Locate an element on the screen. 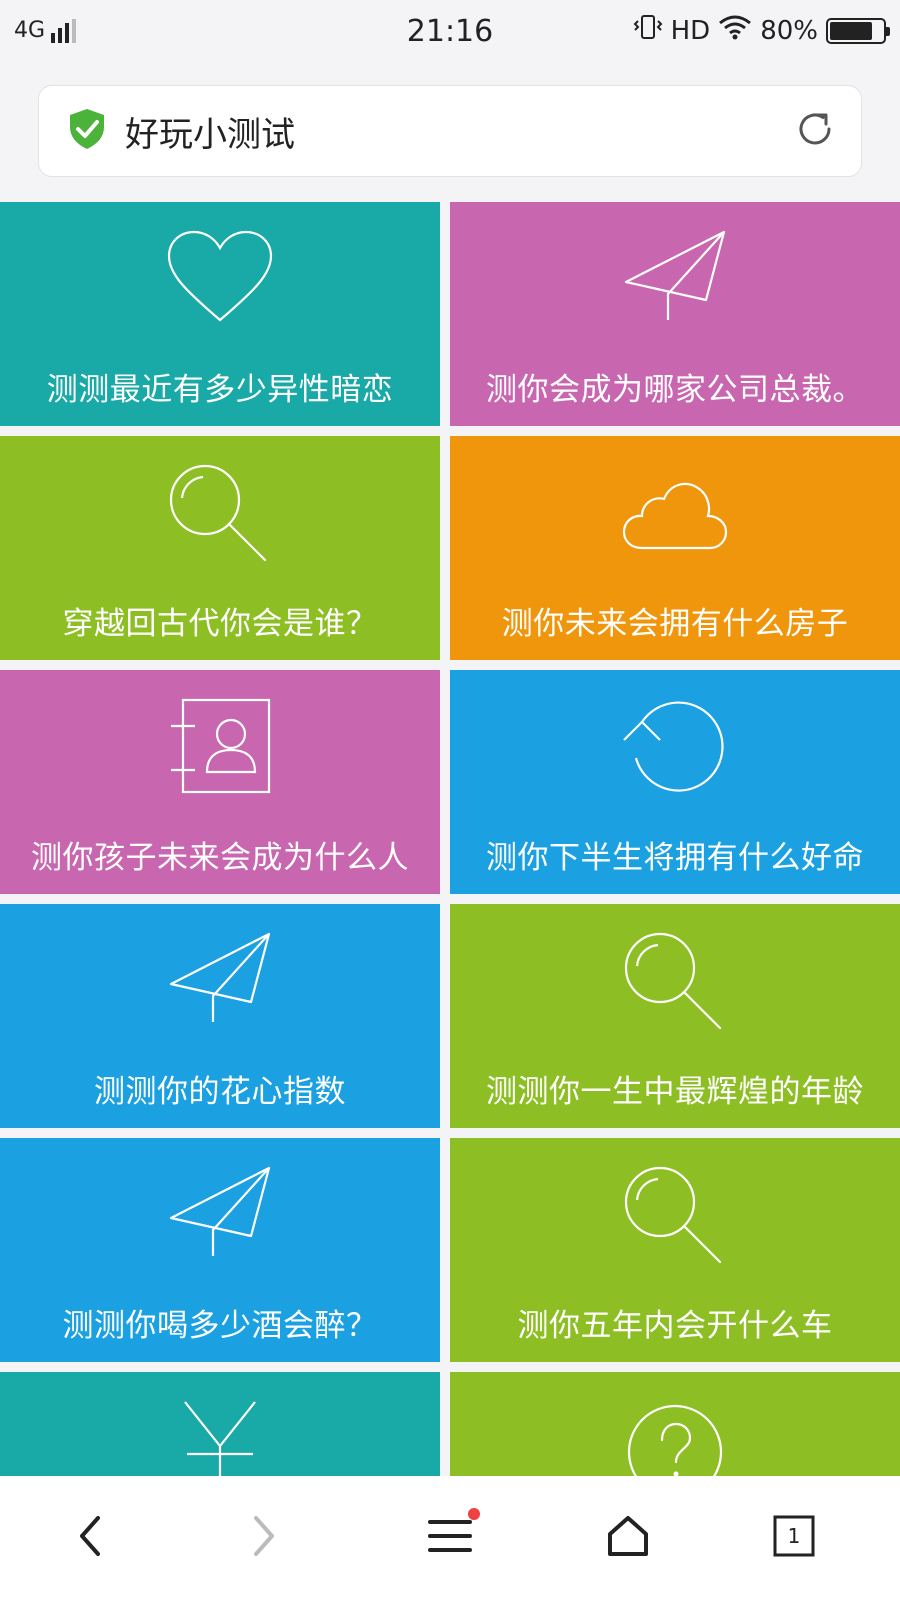 The image size is (900, 1600). shield-check-icon is located at coordinates (87, 131).